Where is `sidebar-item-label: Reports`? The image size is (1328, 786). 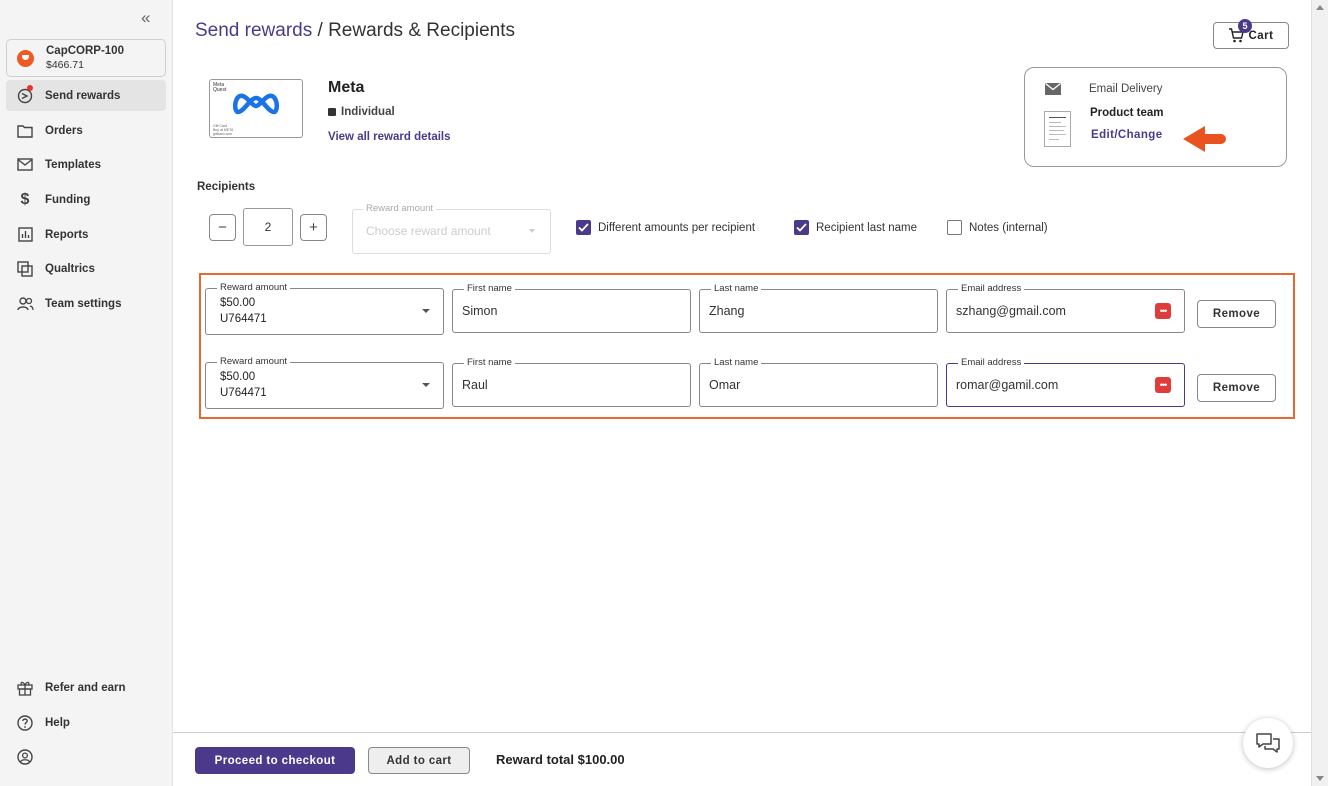 sidebar-item-label: Reports is located at coordinates (67, 234).